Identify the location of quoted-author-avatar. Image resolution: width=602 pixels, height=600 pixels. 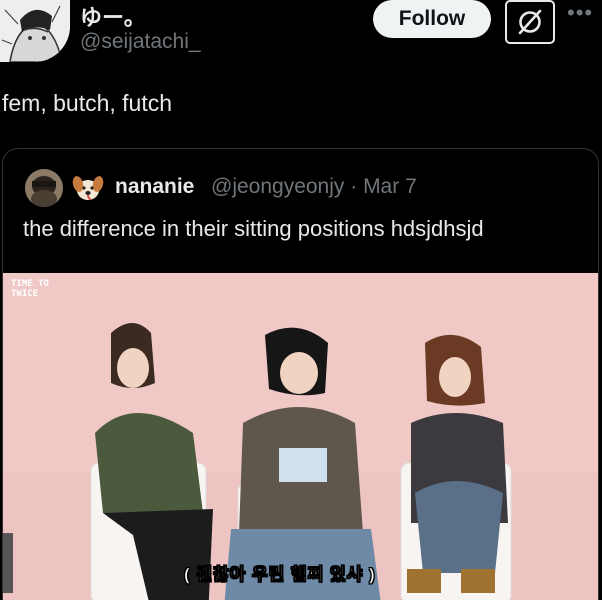
(44, 188).